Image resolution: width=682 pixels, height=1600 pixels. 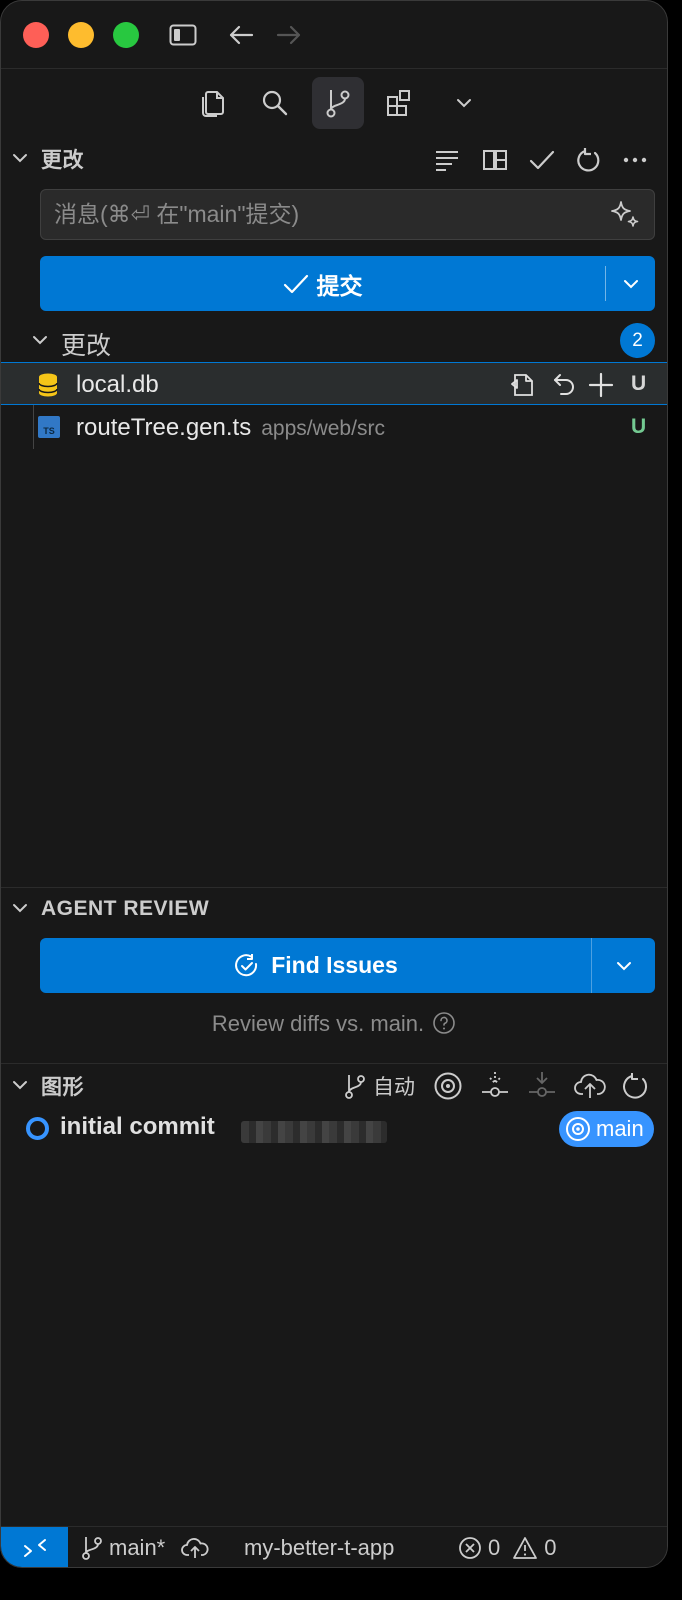 I want to click on fetch-icon, so click(x=495, y=1086).